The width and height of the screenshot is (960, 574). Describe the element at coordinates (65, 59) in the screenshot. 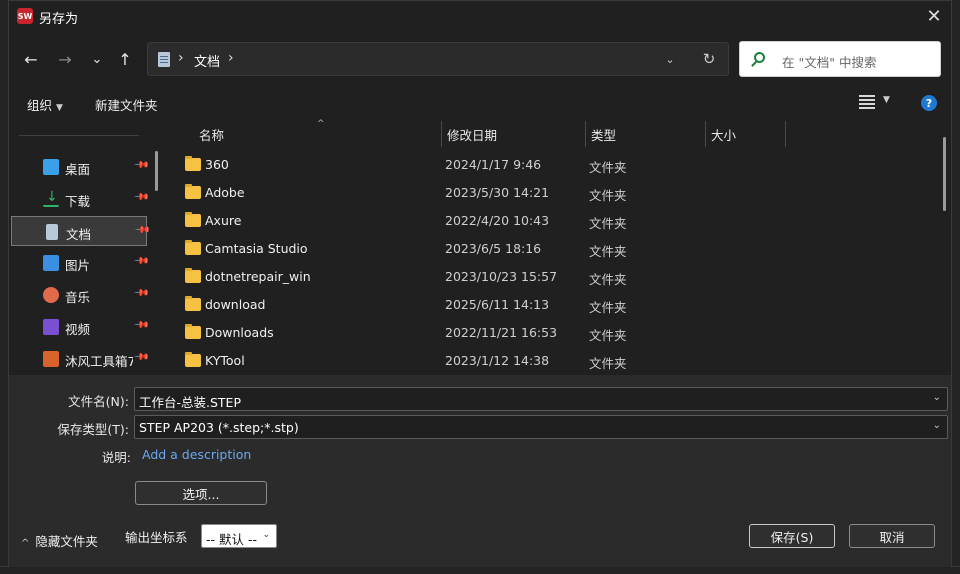

I see `forward-button: →` at that location.